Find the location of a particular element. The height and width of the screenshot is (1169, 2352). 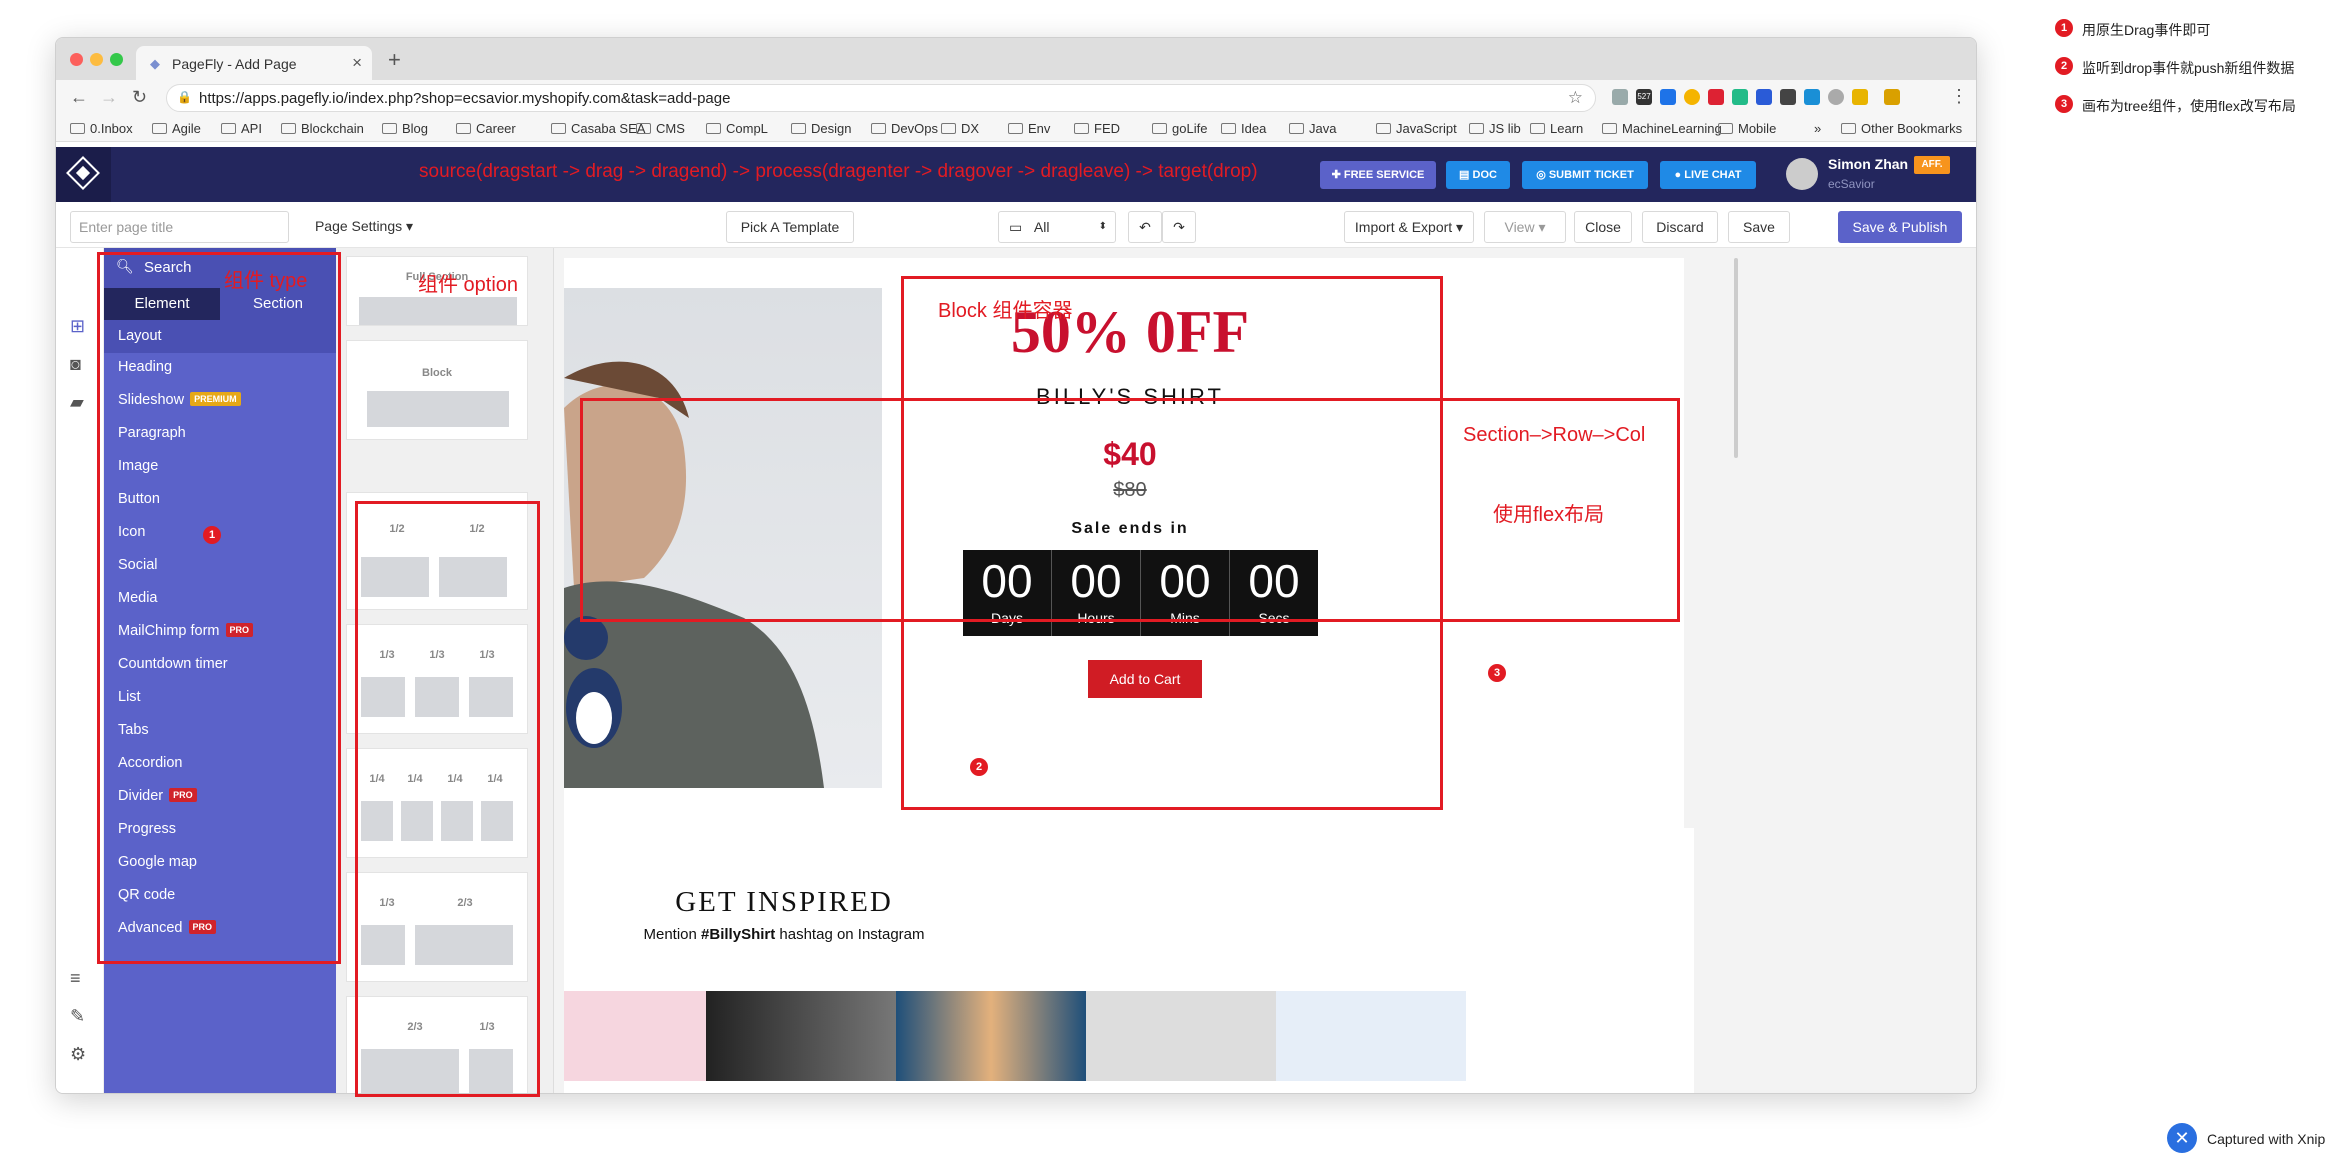

page-settings-dropdown: Page Settings ▾ is located at coordinates (364, 227).